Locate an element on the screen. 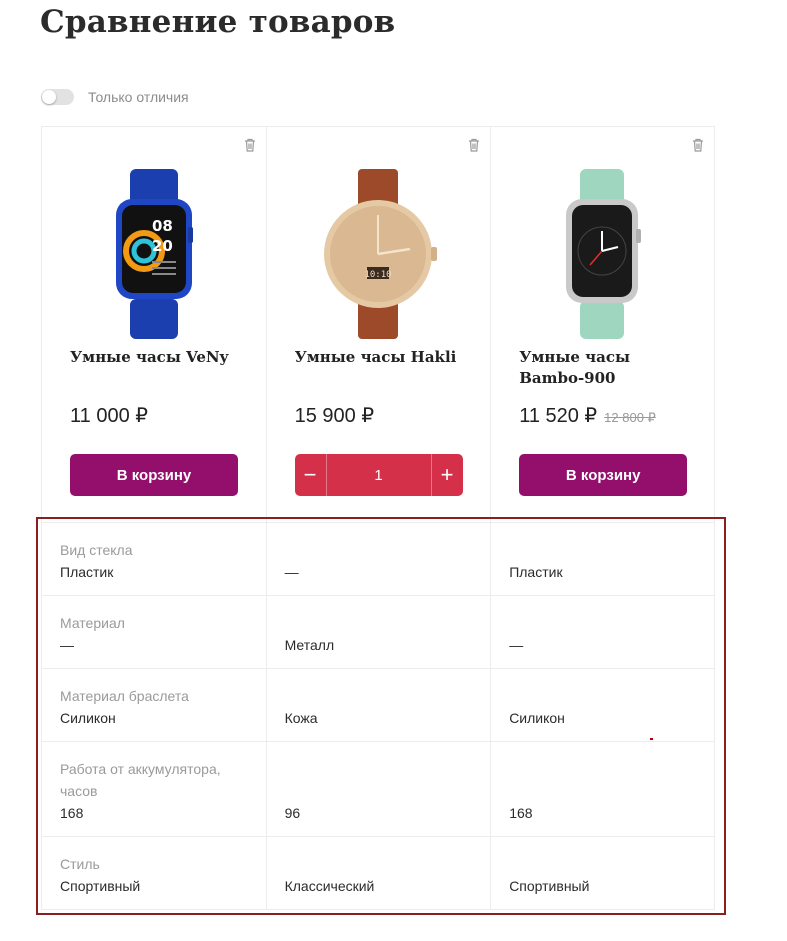 This screenshot has width=787, height=941. price-row: 11 520 ₽ 12 800 ₽ is located at coordinates (587, 415).